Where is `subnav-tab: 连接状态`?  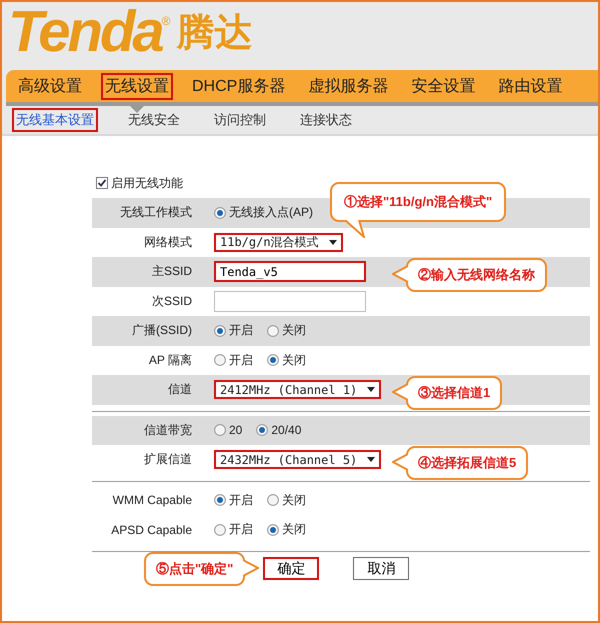
subnav-tab: 连接状态 is located at coordinates (326, 120).